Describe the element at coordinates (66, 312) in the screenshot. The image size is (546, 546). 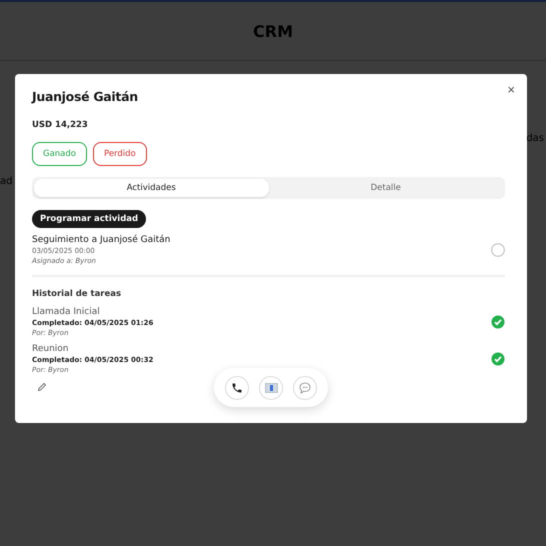
I see `task-title: Llamada Inicial` at that location.